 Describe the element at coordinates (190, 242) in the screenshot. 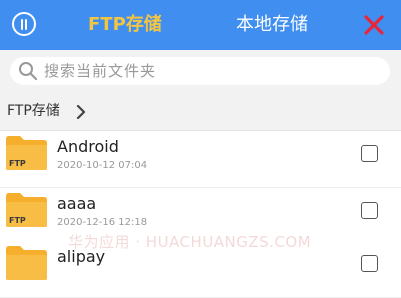

I see `watermark: 华为应用 · HUACHUANGZS.COM` at that location.